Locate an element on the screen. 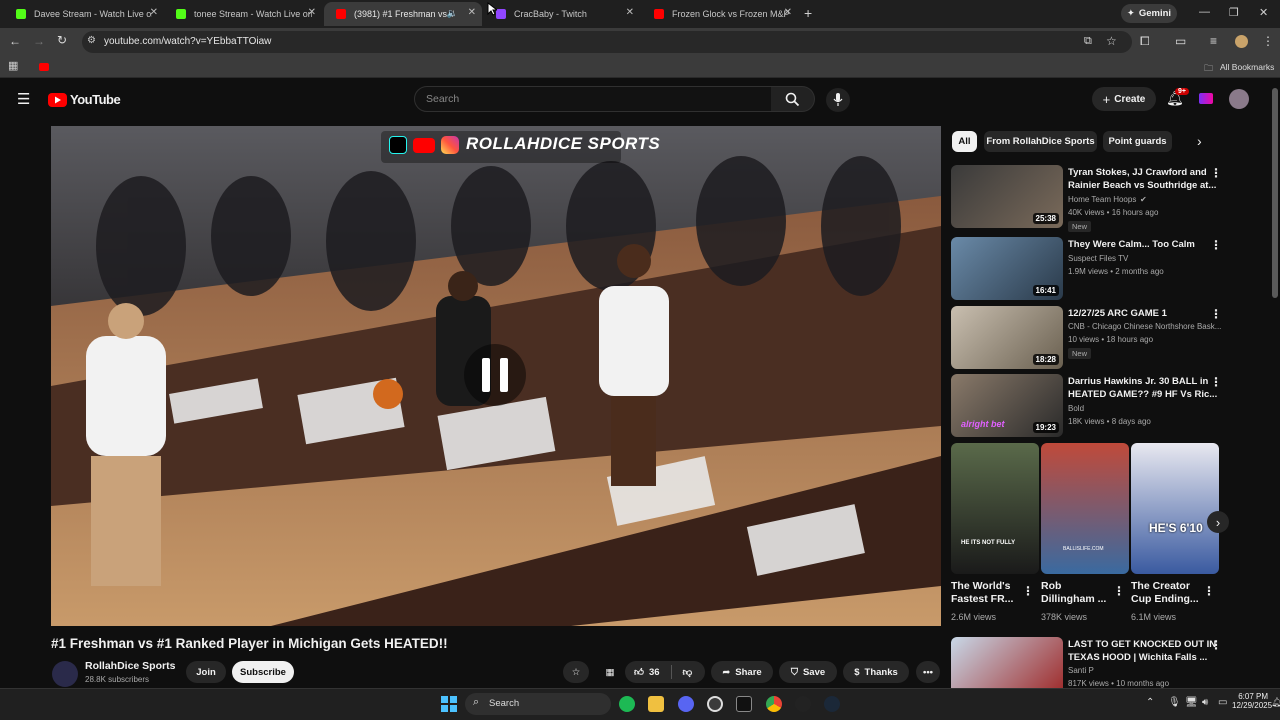 The width and height of the screenshot is (1280, 720). account-avatar is located at coordinates (1239, 99).